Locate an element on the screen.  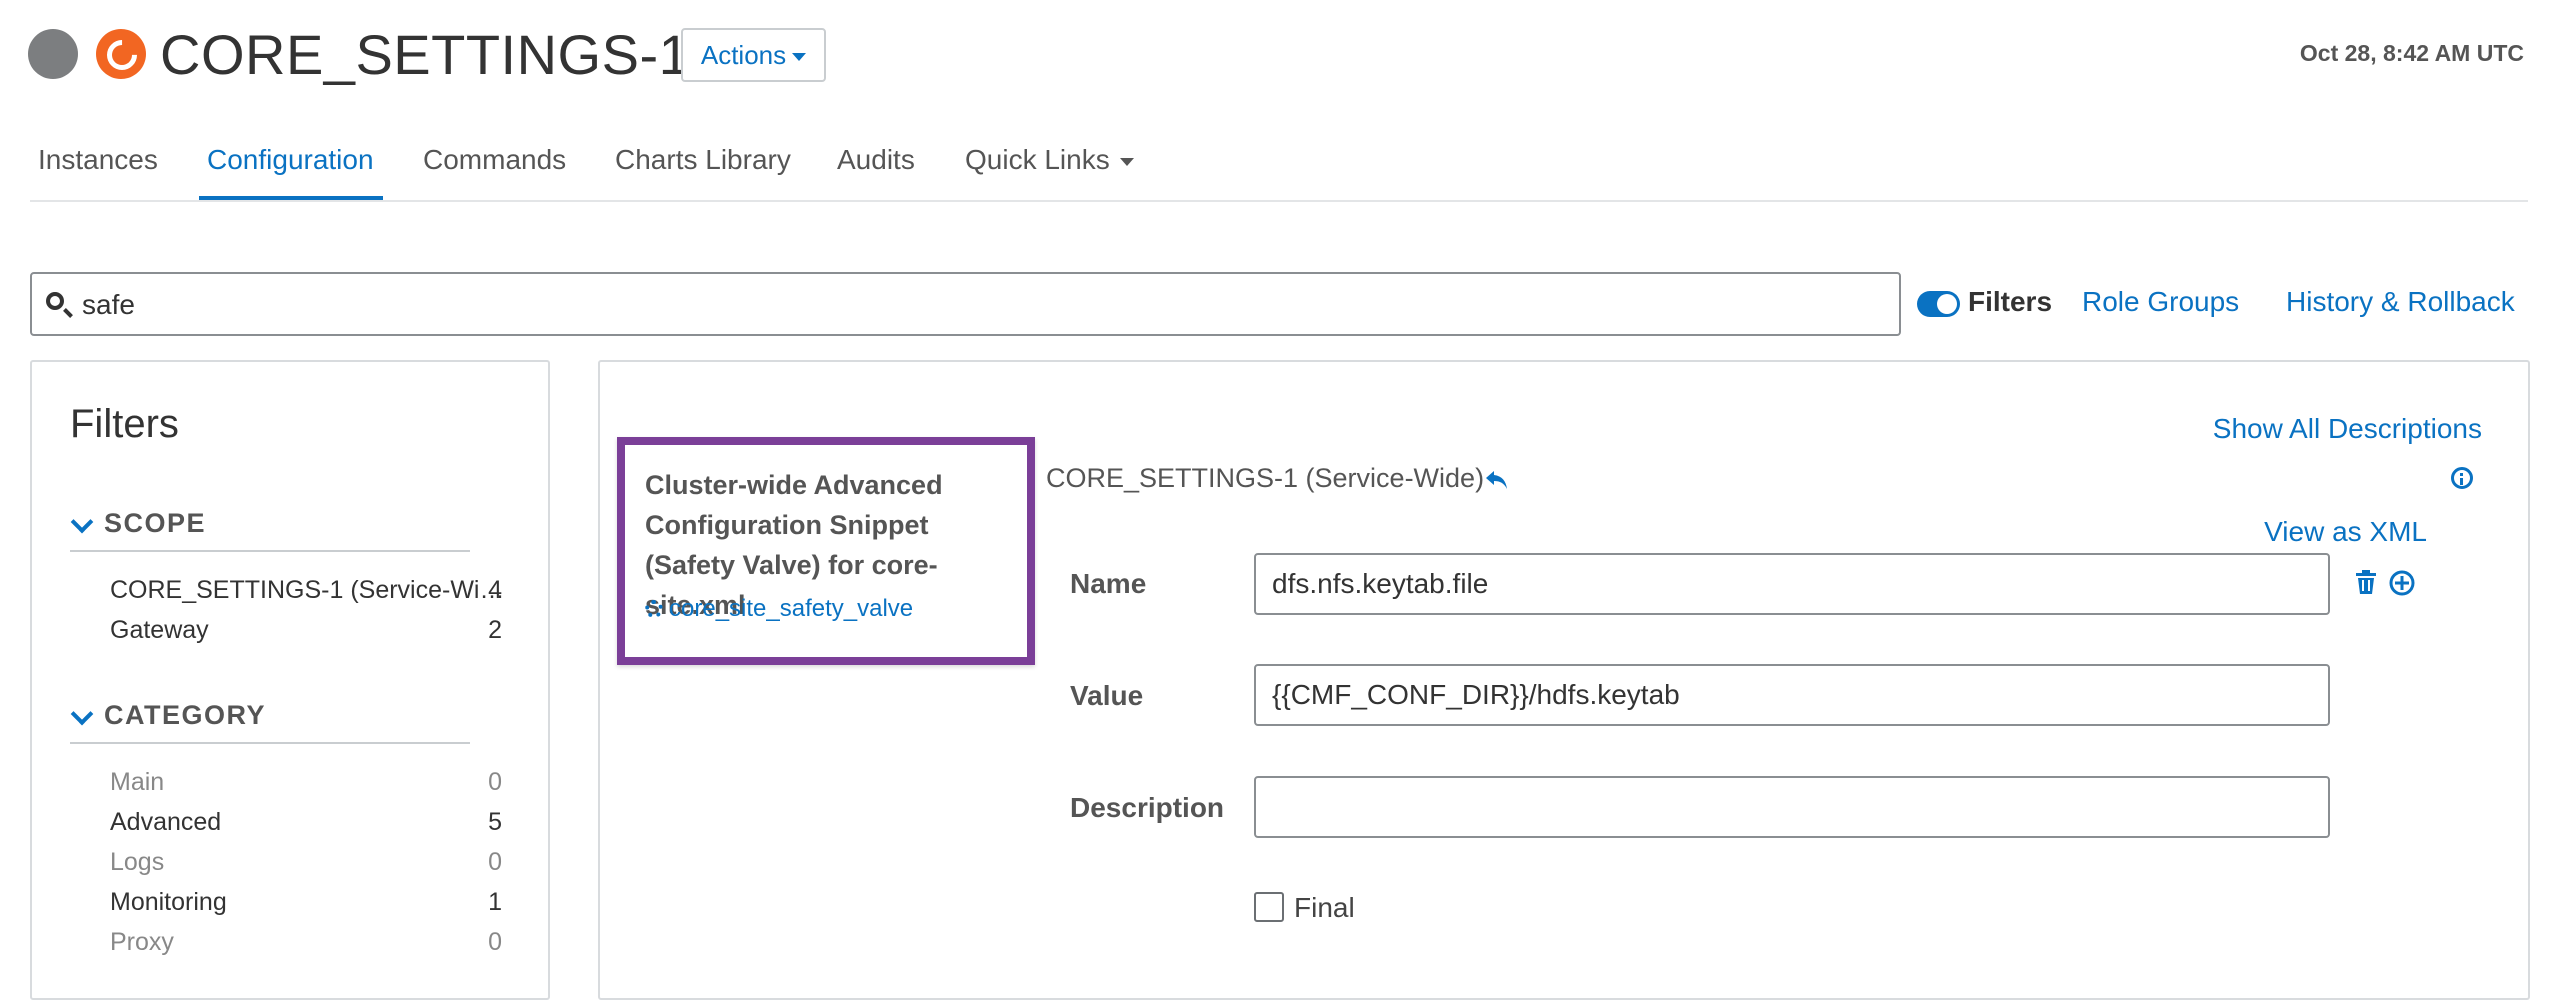
category-heading: CATEGORY is located at coordinates (185, 715).